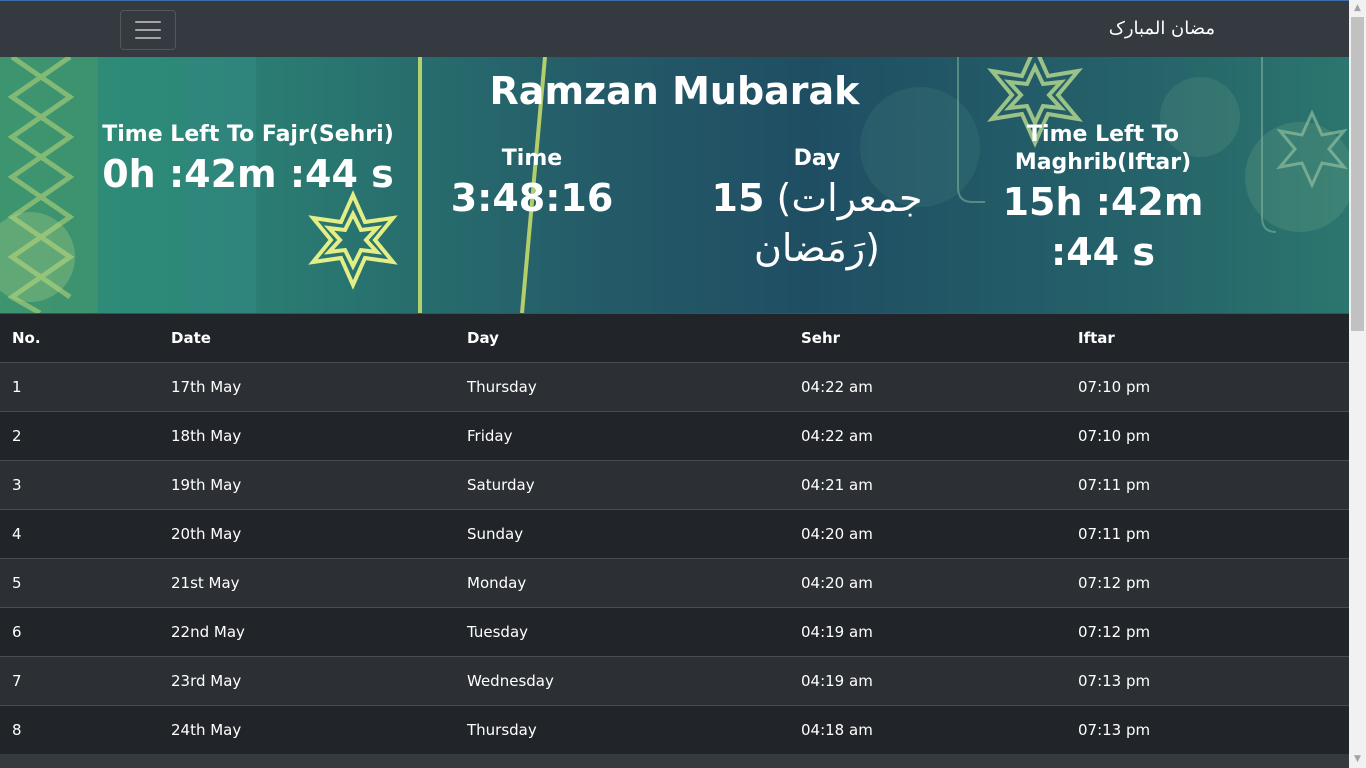 The height and width of the screenshot is (768, 1366). What do you see at coordinates (79, 583) in the screenshot?
I see `cell-no: 5` at bounding box center [79, 583].